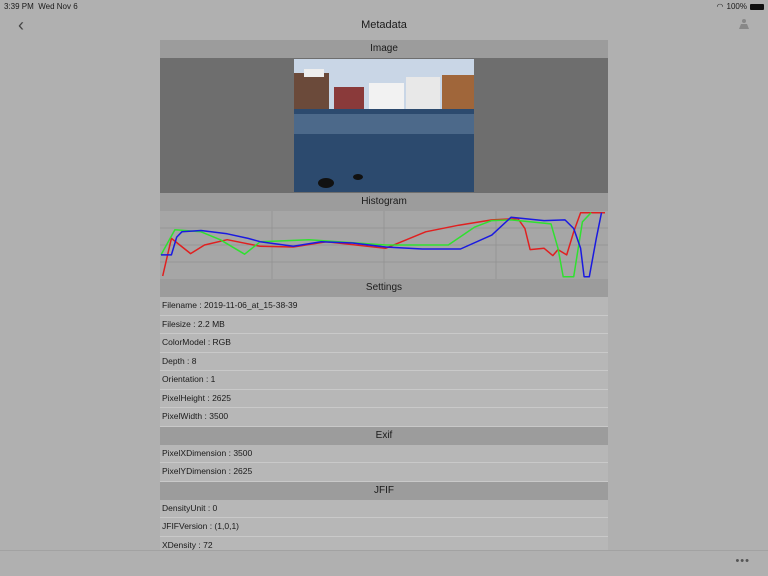 The image size is (768, 576). What do you see at coordinates (736, 6) in the screenshot?
I see `battery-text: 100%` at bounding box center [736, 6].